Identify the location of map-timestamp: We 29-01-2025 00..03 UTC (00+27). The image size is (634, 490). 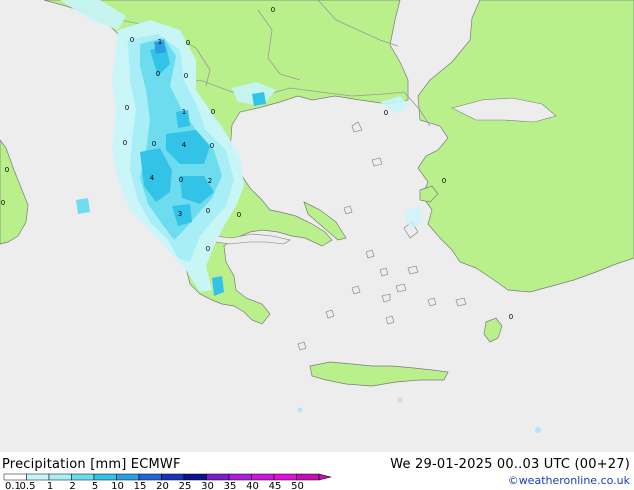
(510, 464).